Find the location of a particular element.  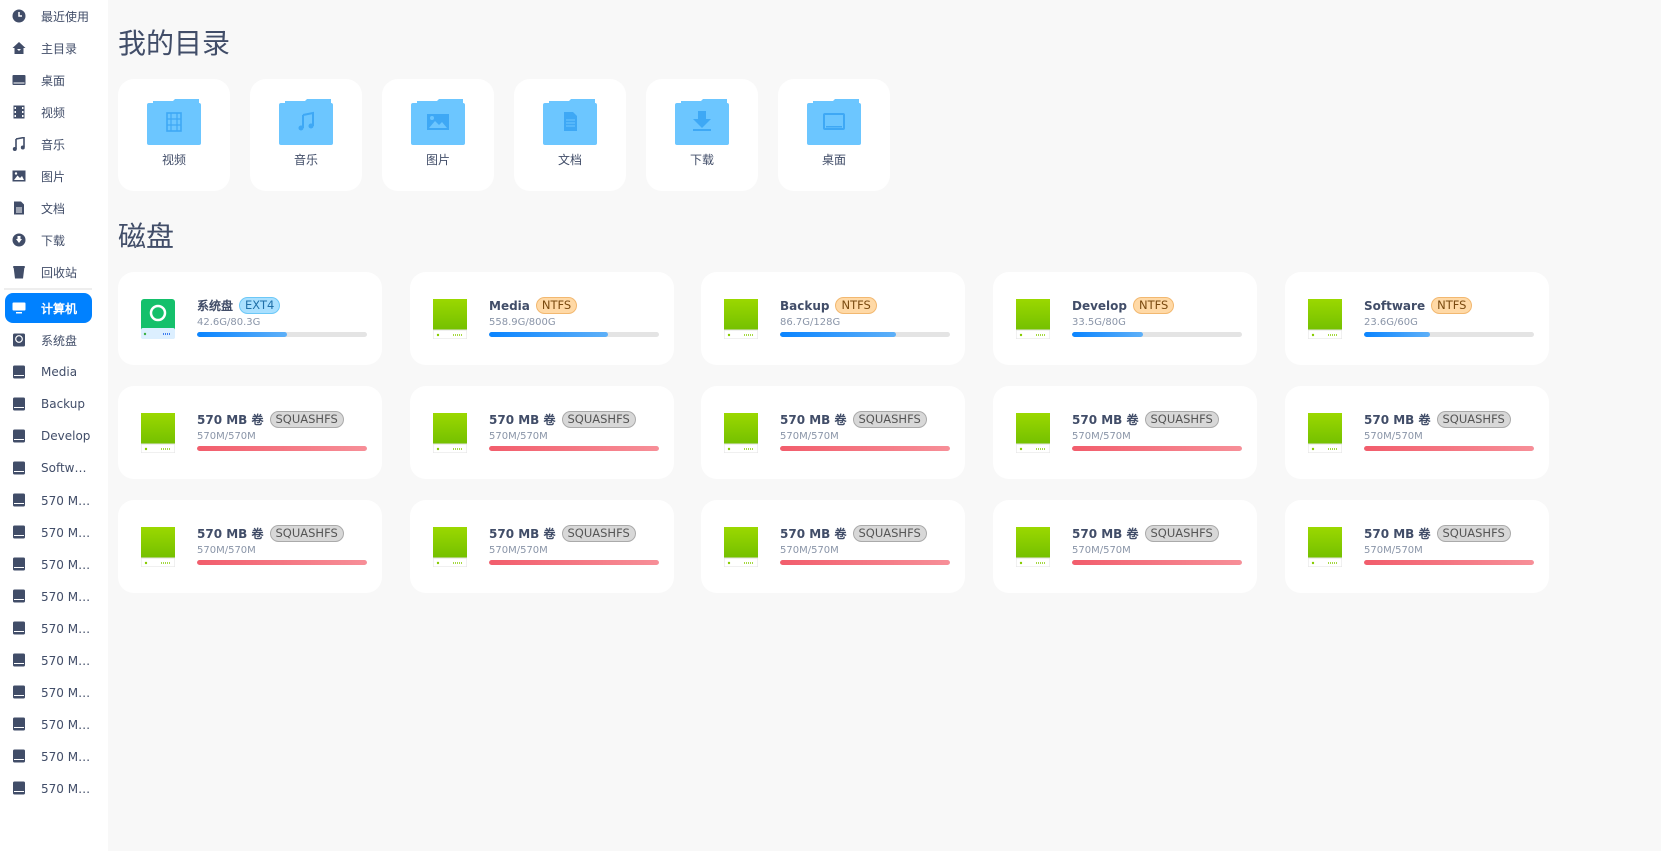

folder-card: 音乐 is located at coordinates (306, 135).